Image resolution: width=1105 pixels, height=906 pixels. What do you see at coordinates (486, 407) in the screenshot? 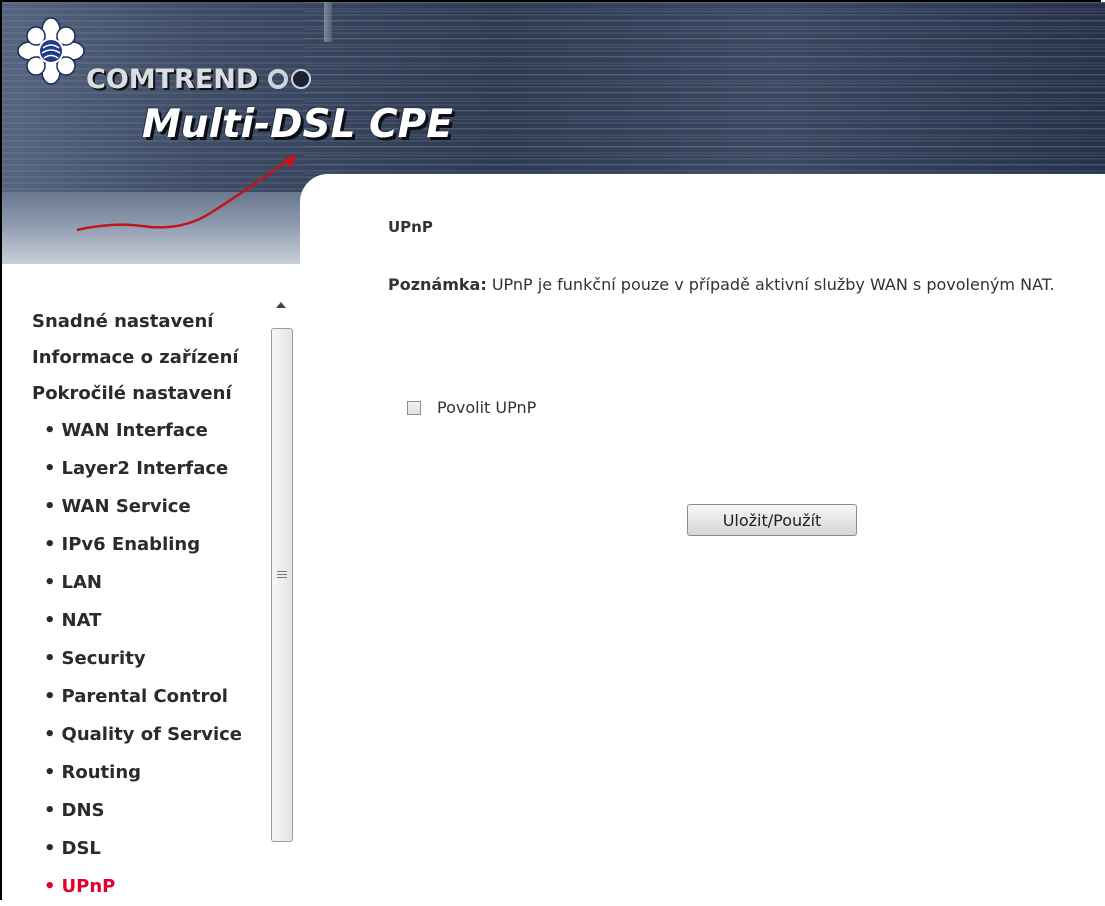
I see `enable-upnp-label: Povolit UPnP` at bounding box center [486, 407].